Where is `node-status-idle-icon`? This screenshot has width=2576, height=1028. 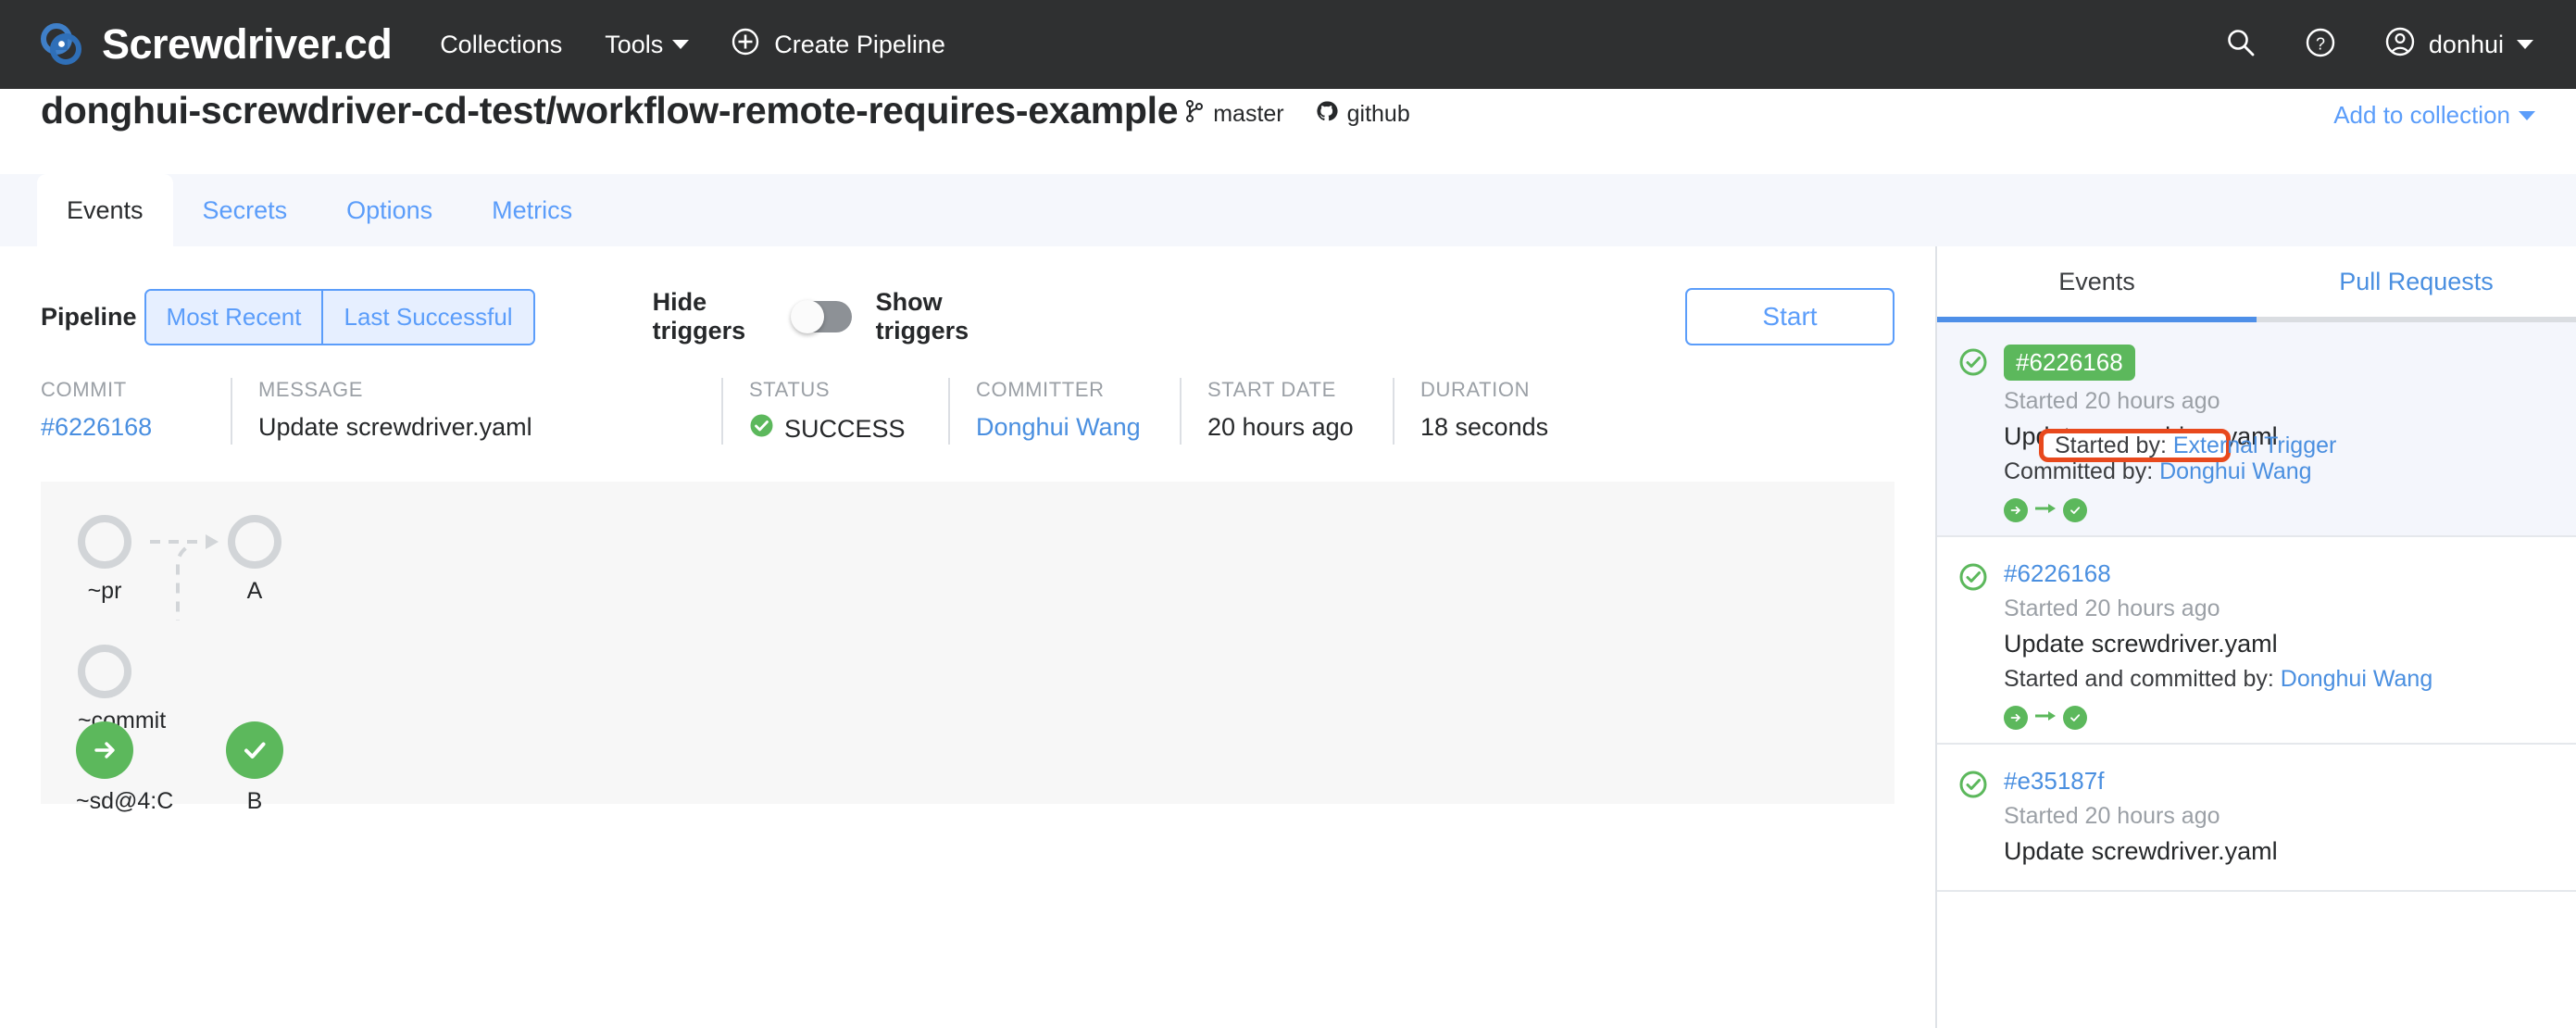
node-status-idle-icon is located at coordinates (105, 671).